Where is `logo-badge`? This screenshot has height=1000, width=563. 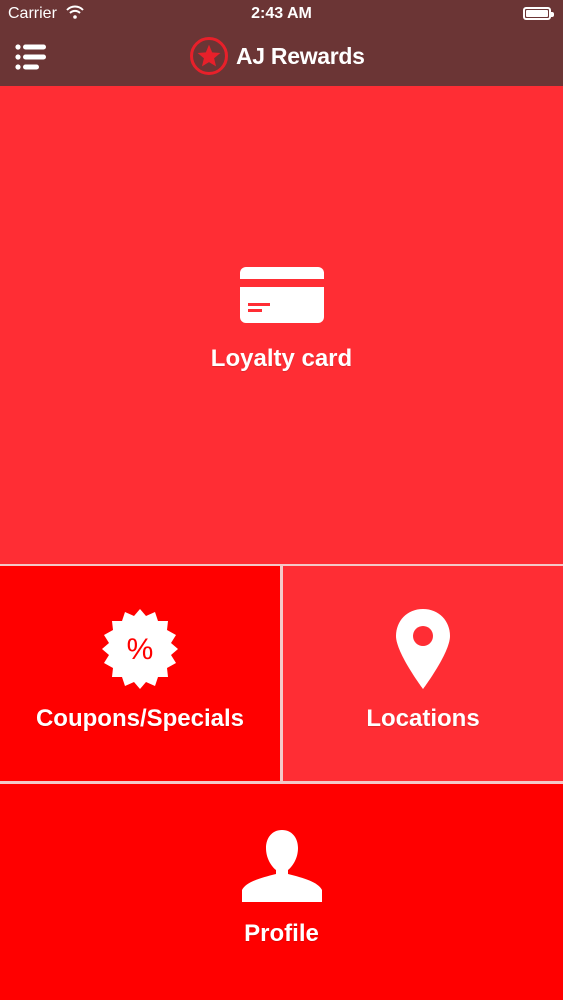 logo-badge is located at coordinates (209, 56).